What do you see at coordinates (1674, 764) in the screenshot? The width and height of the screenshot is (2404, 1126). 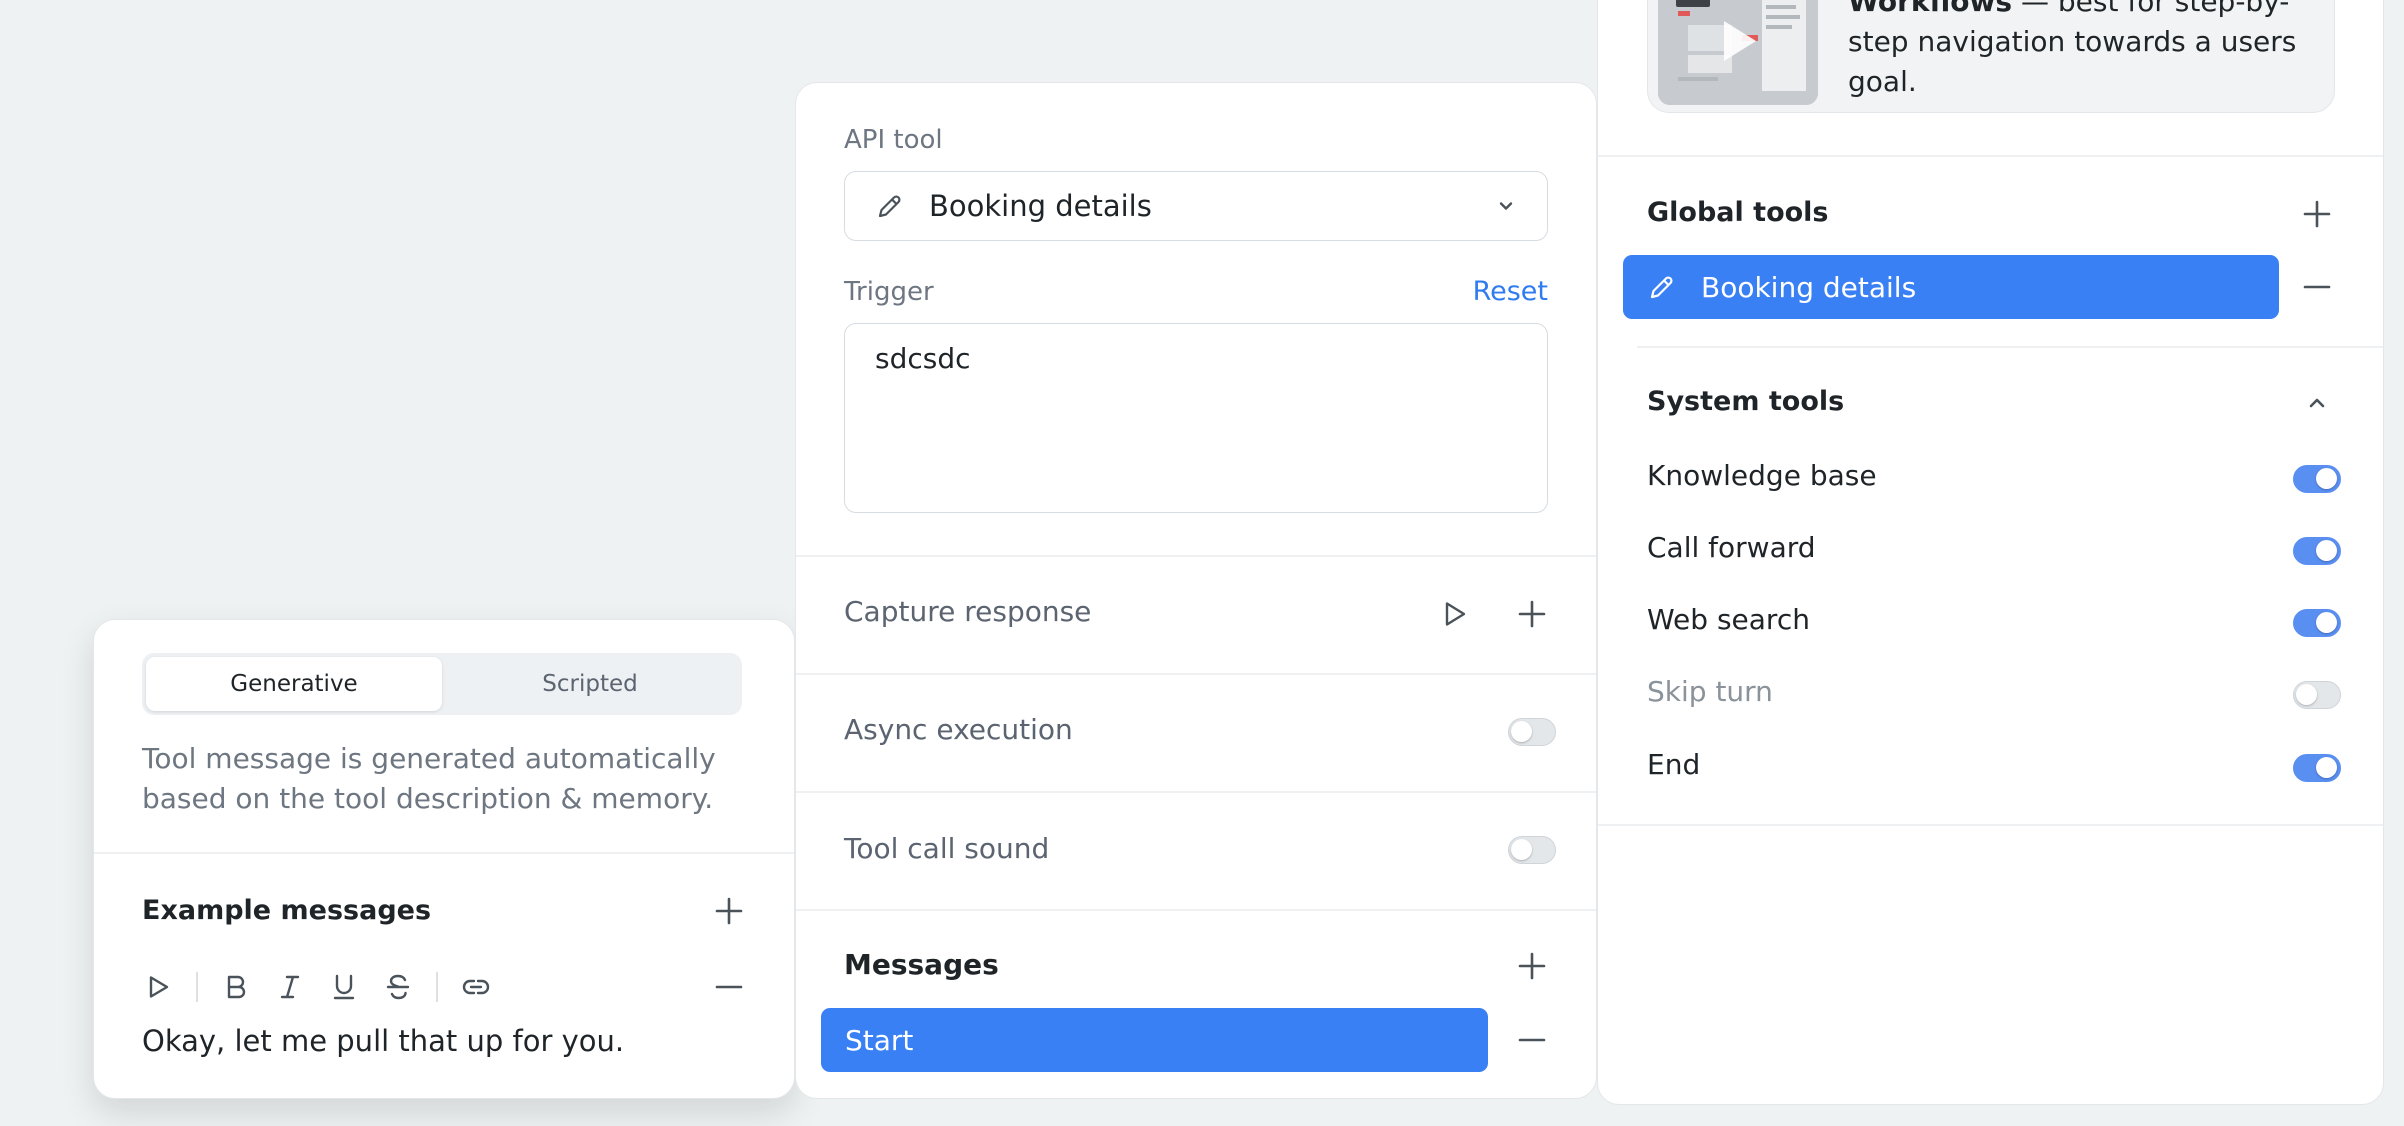 I see `system-tool-end: End` at bounding box center [1674, 764].